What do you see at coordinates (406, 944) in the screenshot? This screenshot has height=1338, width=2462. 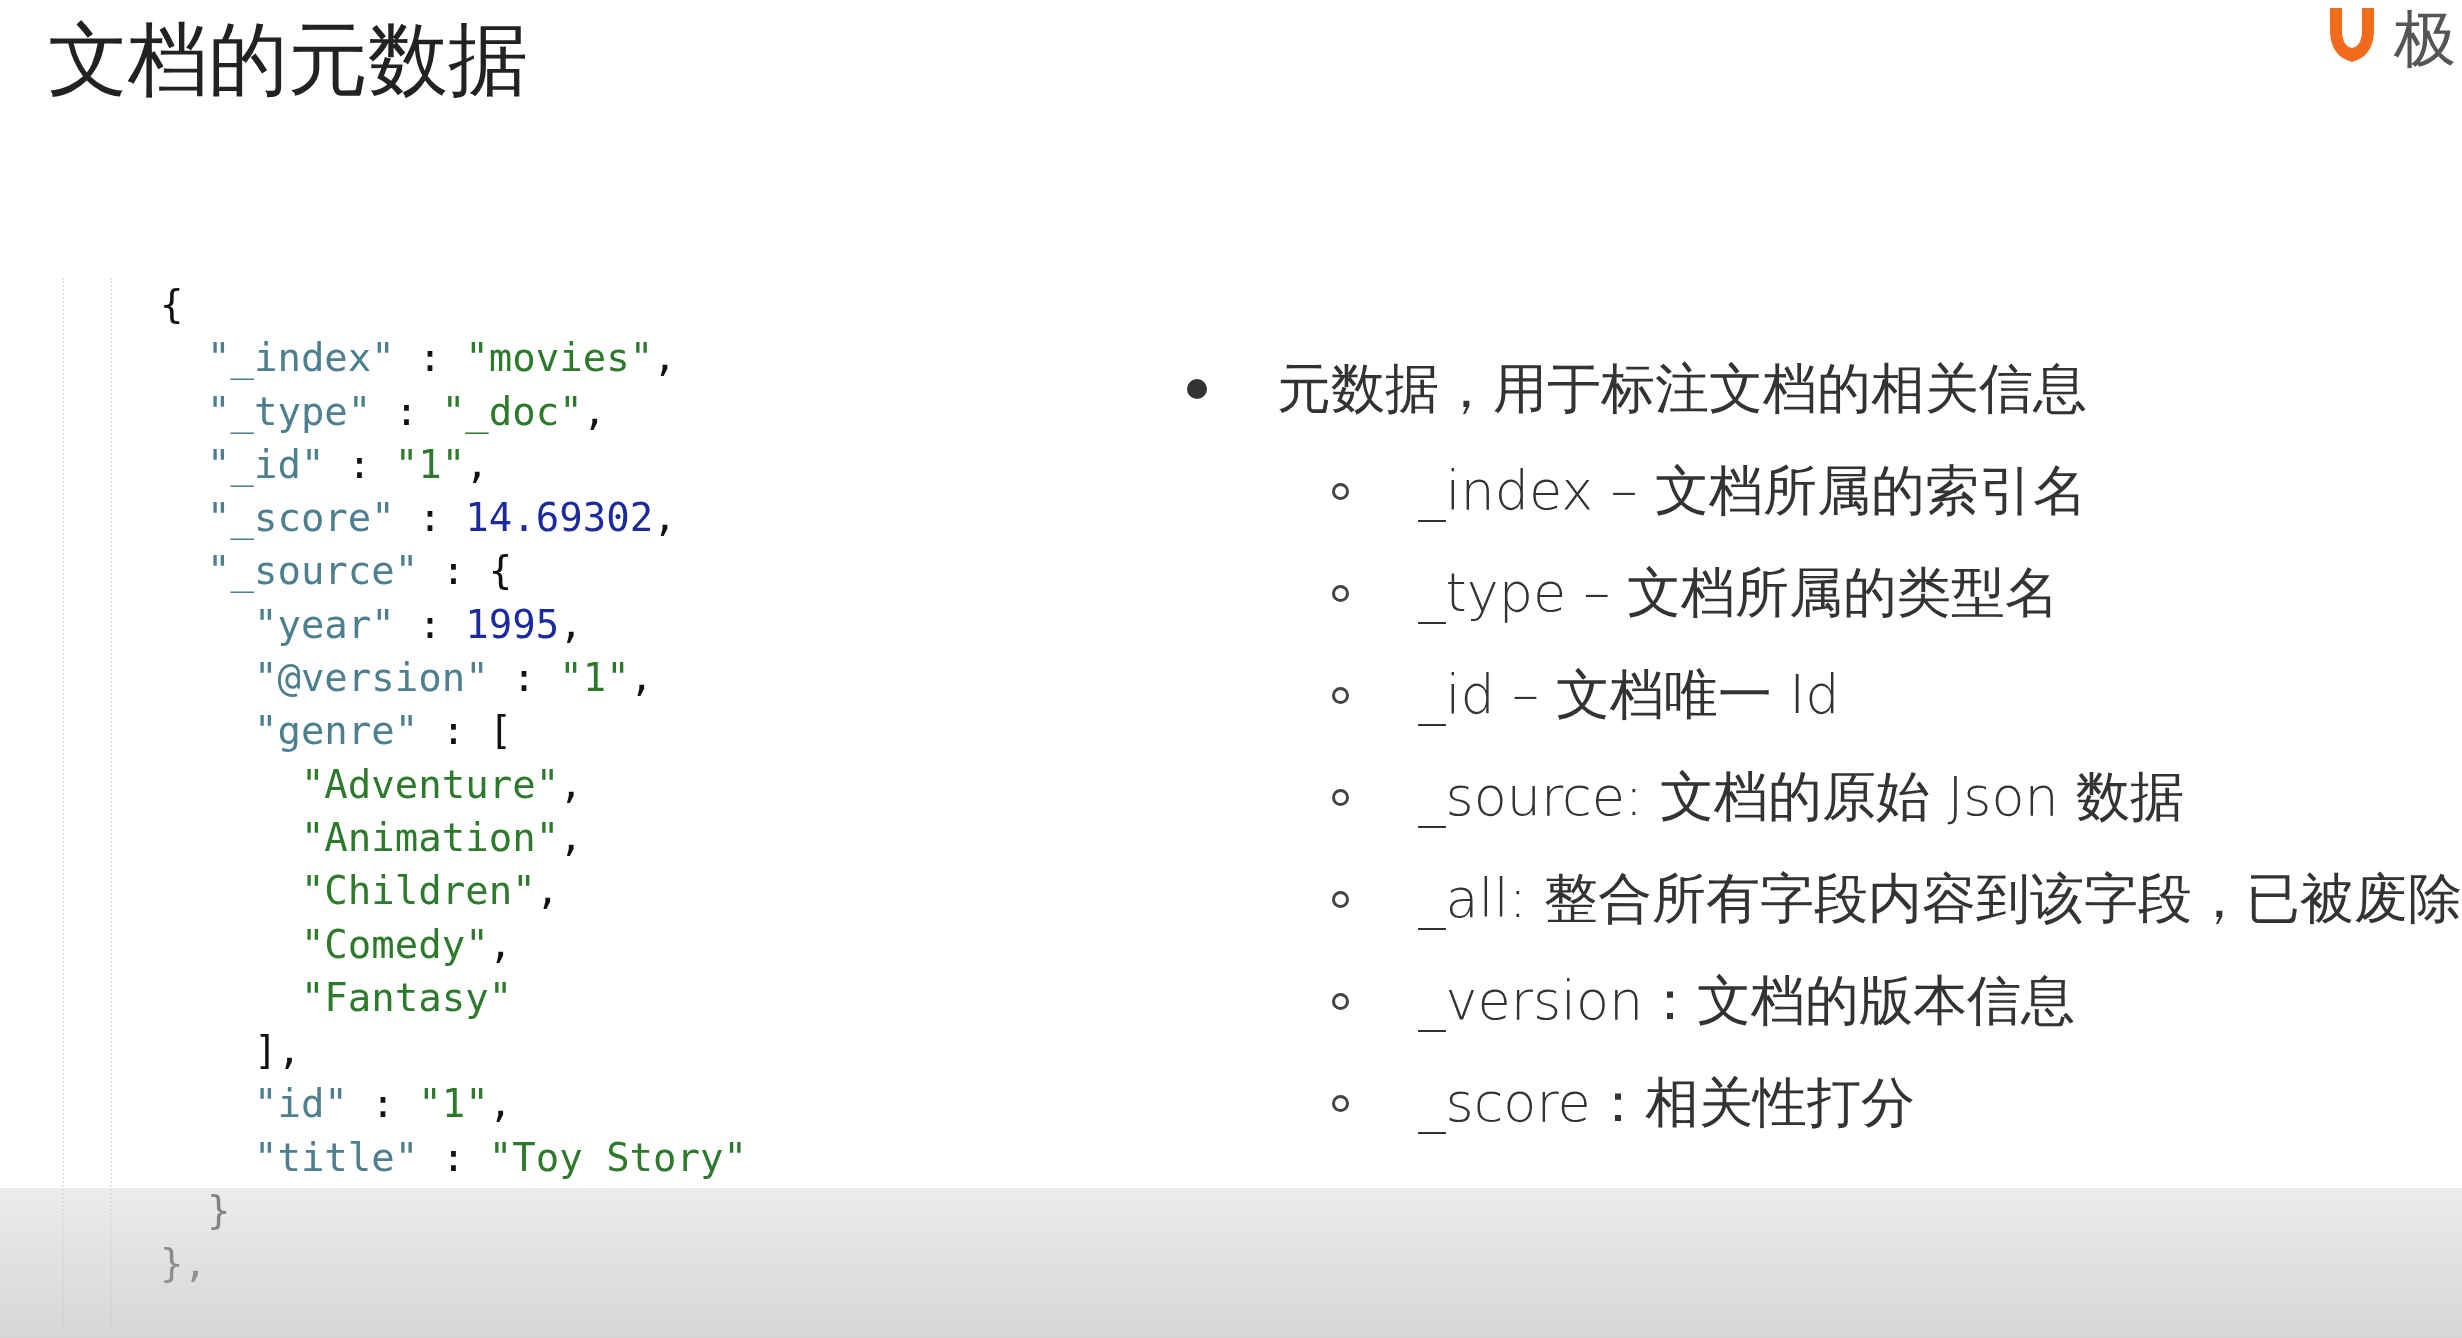 I see `code-line: "Comedy",` at bounding box center [406, 944].